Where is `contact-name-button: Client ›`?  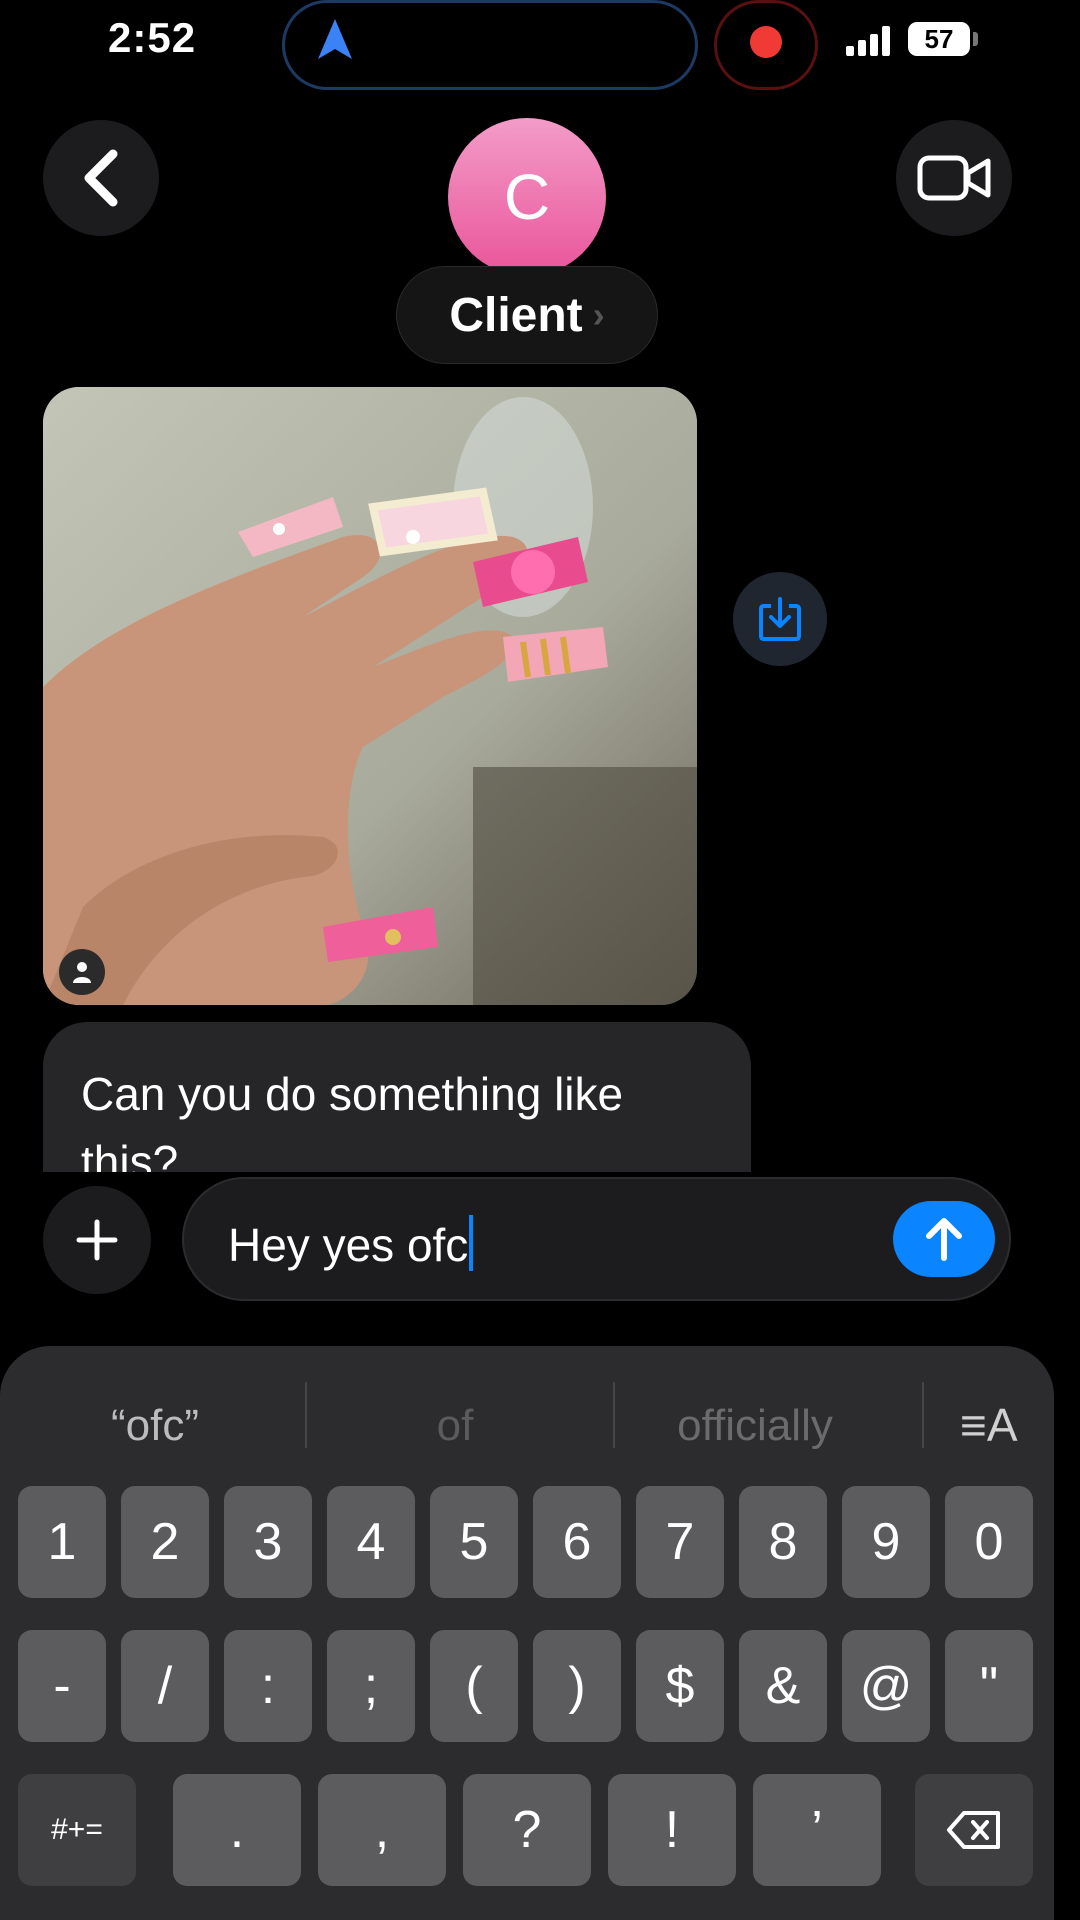 contact-name-button: Client › is located at coordinates (527, 315).